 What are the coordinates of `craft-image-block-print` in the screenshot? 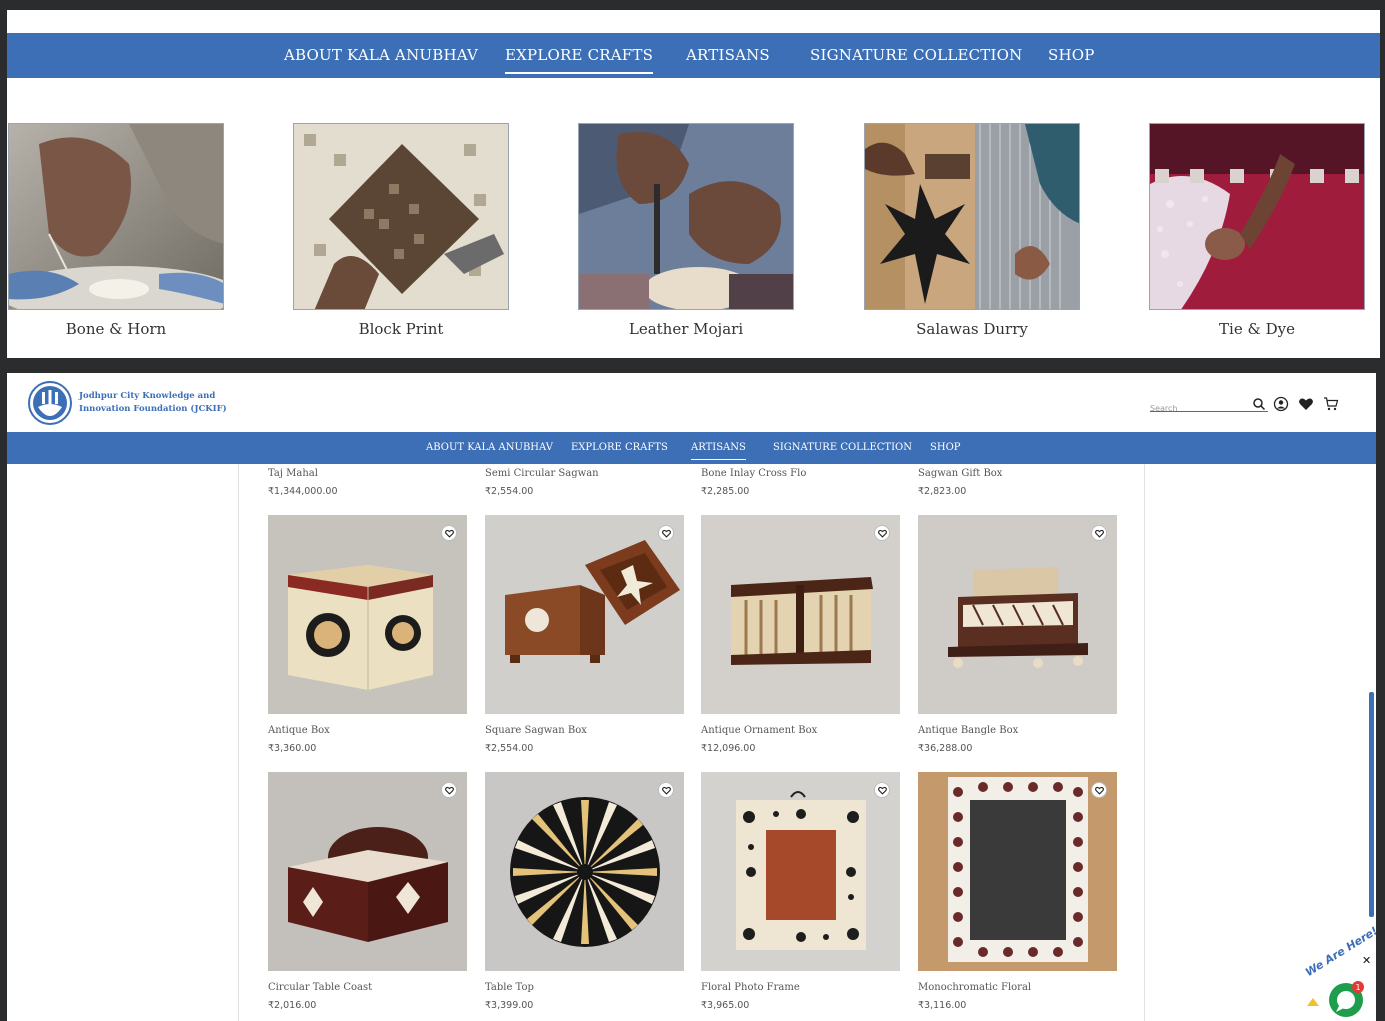 It's located at (401, 216).